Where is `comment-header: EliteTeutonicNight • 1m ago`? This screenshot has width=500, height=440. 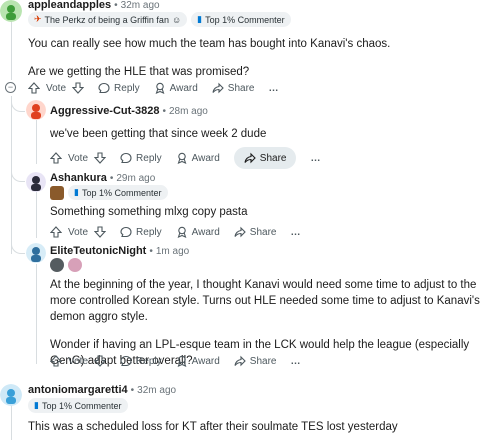 comment-header: EliteTeutonicNight • 1m ago is located at coordinates (119, 251).